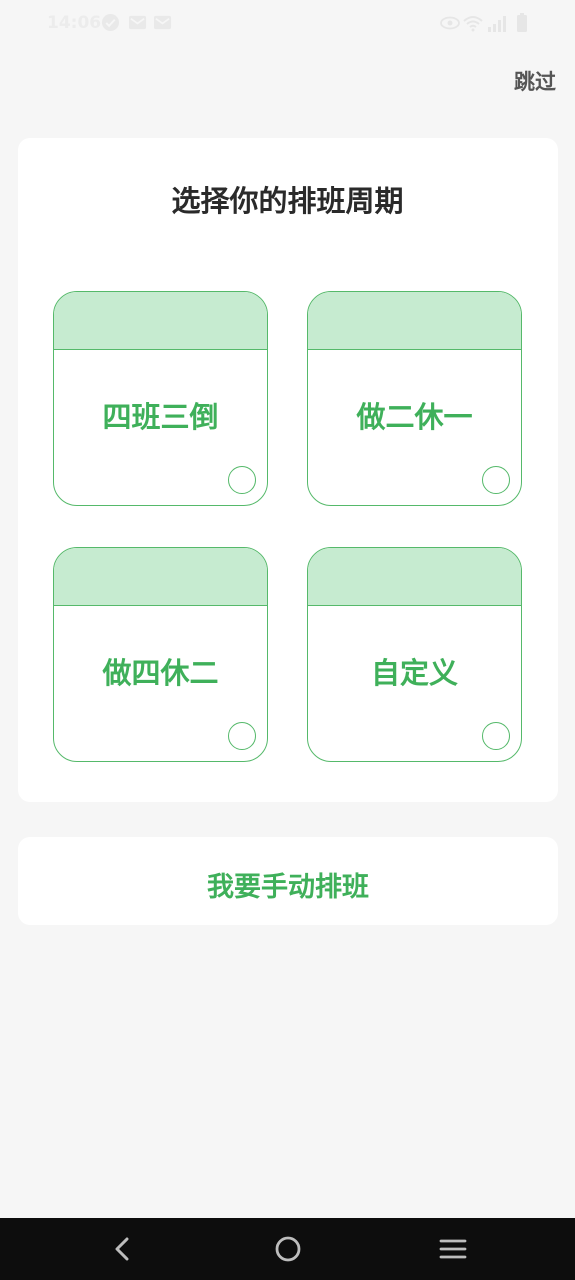 This screenshot has height=1280, width=575. Describe the element at coordinates (160, 673) in the screenshot. I see `option-label: 做四休二` at that location.